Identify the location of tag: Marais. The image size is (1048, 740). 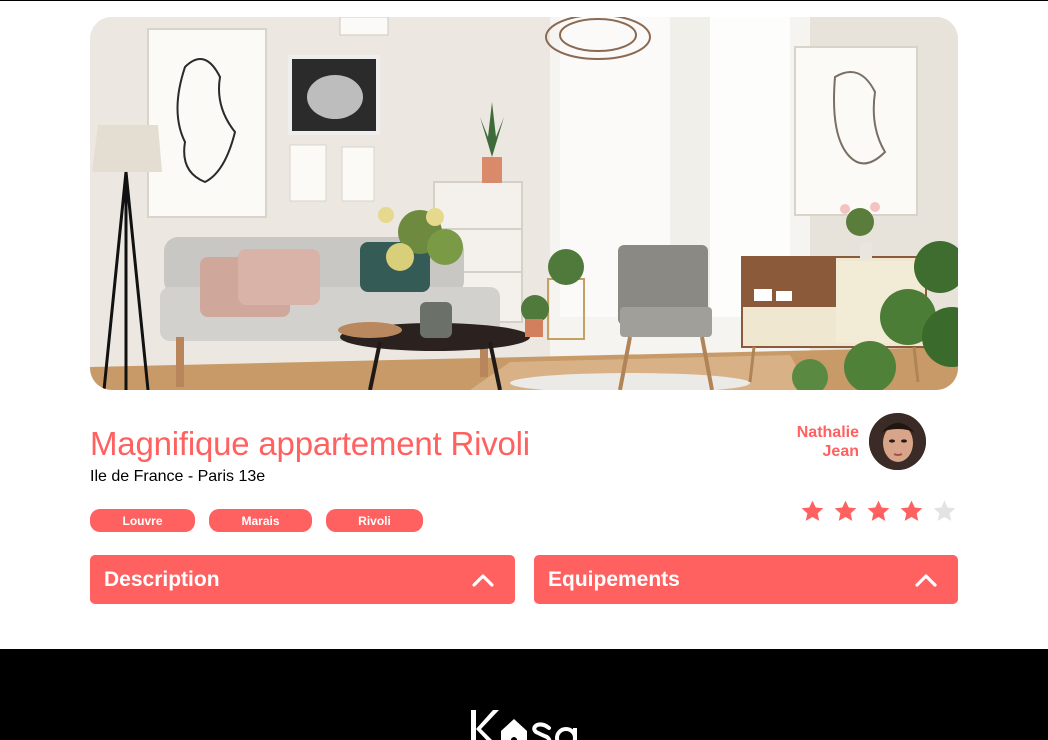
(260, 520).